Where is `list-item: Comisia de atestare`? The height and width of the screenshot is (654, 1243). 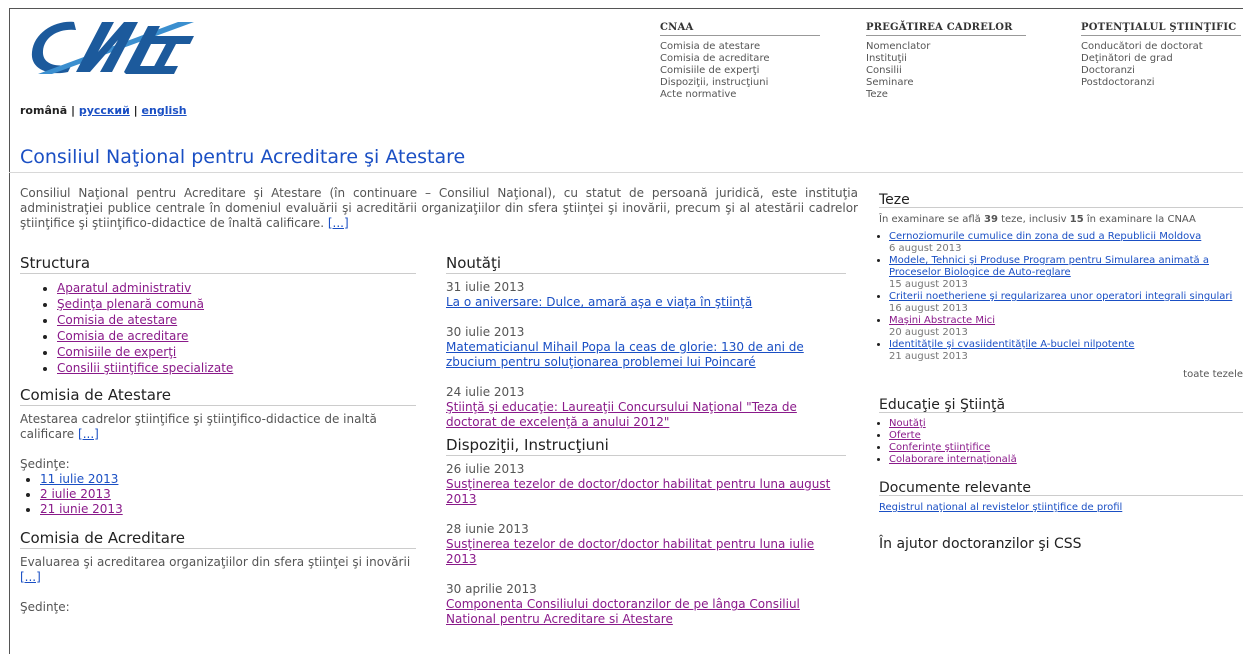 list-item: Comisia de atestare is located at coordinates (236, 320).